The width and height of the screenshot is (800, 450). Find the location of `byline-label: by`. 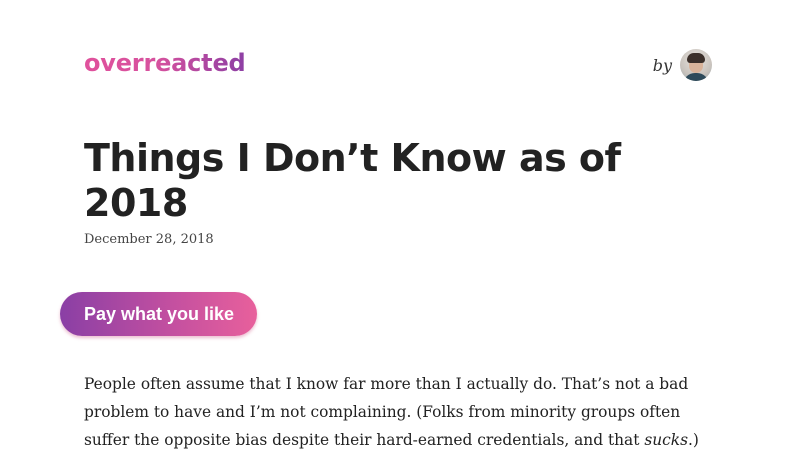

byline-label: by is located at coordinates (662, 65).